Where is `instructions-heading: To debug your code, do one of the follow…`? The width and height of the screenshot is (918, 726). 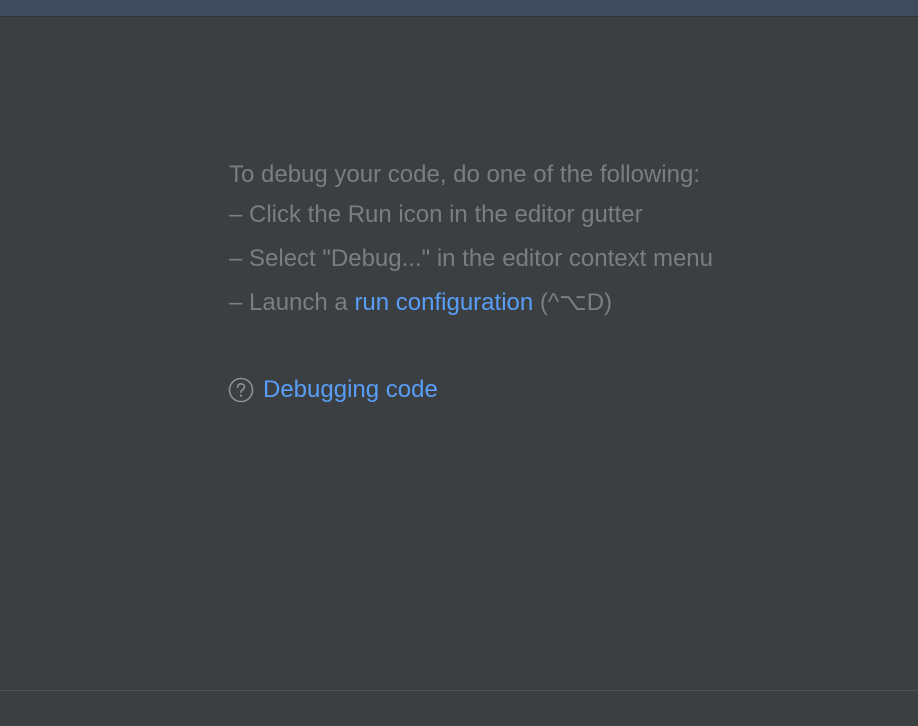 instructions-heading: To debug your code, do one of the follow… is located at coordinates (464, 174).